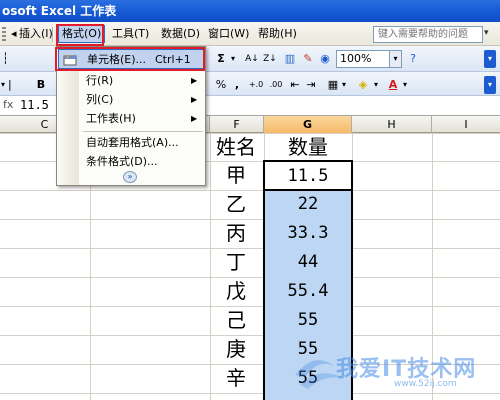 The width and height of the screenshot is (500, 400). I want to click on increase-indent-icon: ⇥, so click(311, 85).